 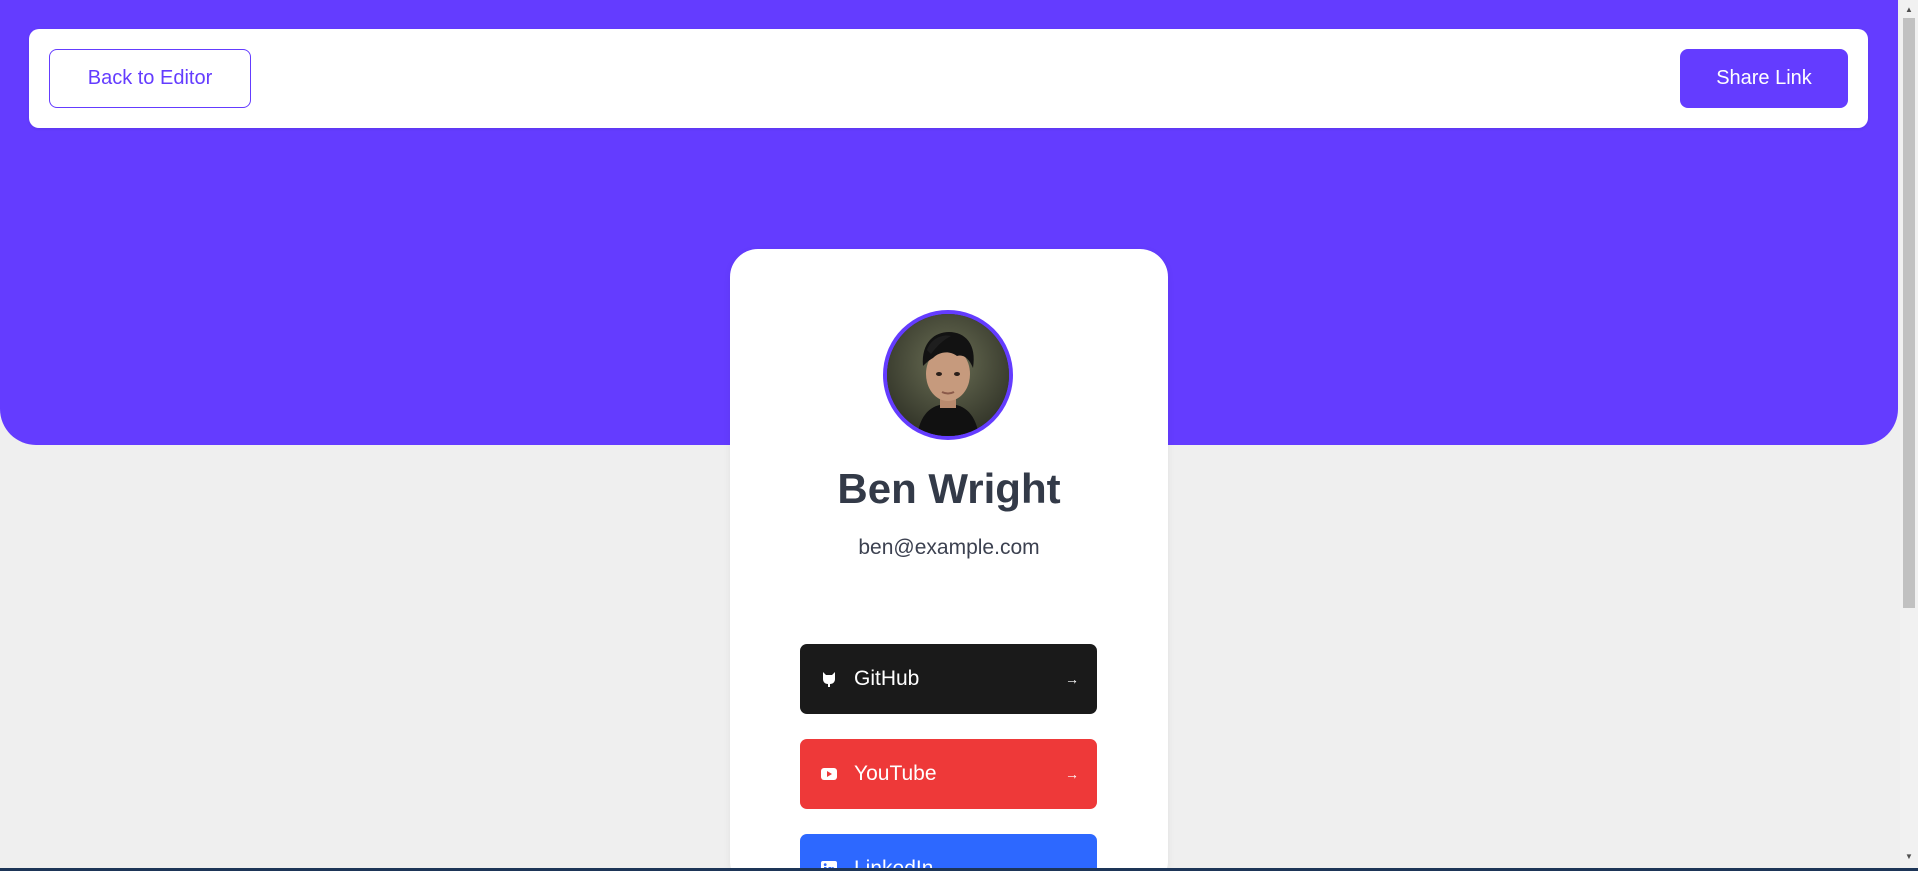 What do you see at coordinates (829, 679) in the screenshot?
I see `github-icon` at bounding box center [829, 679].